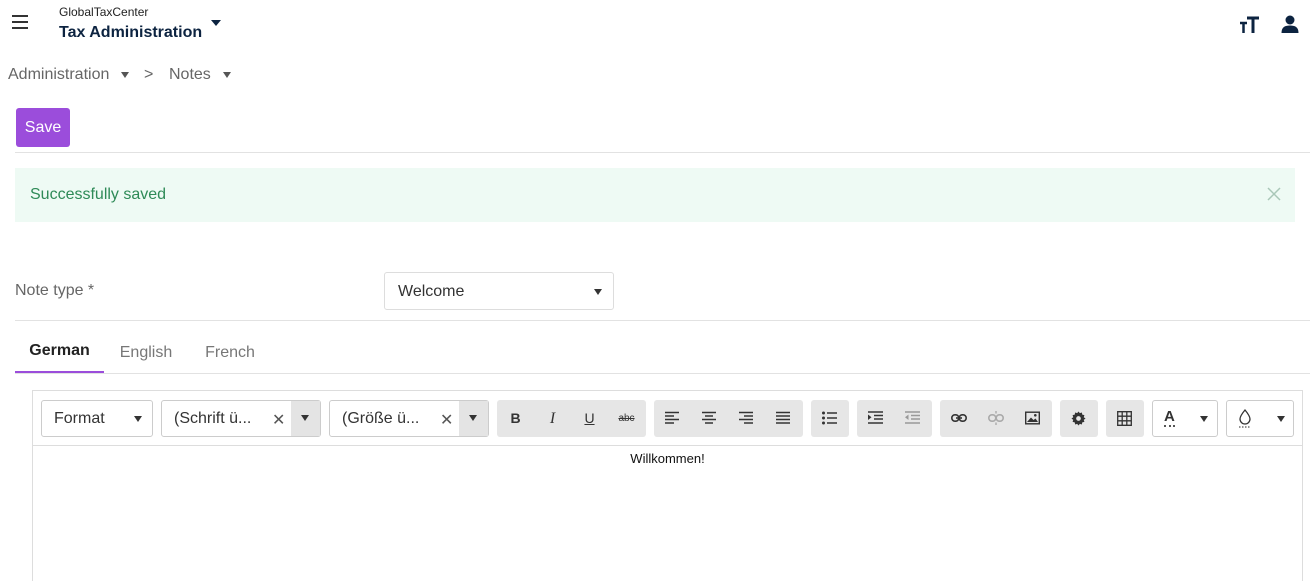  I want to click on underline-button: U, so click(589, 418).